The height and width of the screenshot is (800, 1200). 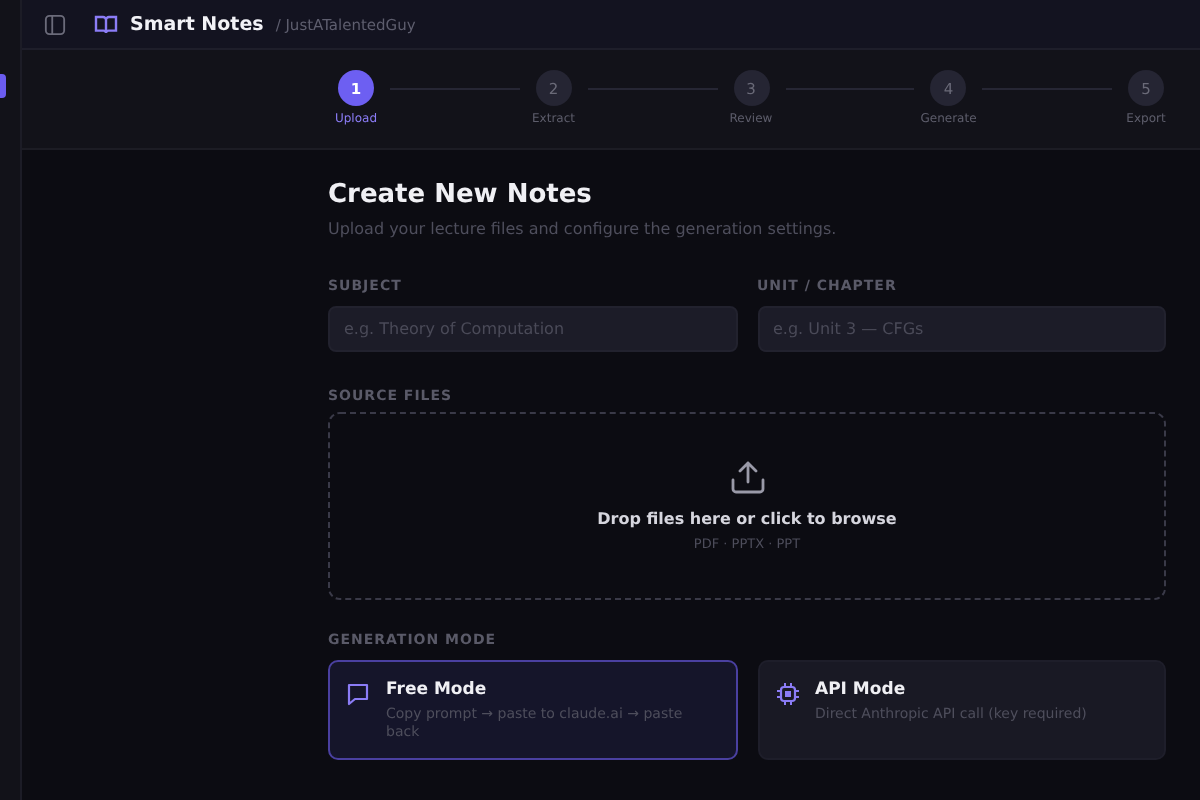 What do you see at coordinates (437, 690) in the screenshot?
I see `mode-title: Free Mode` at bounding box center [437, 690].